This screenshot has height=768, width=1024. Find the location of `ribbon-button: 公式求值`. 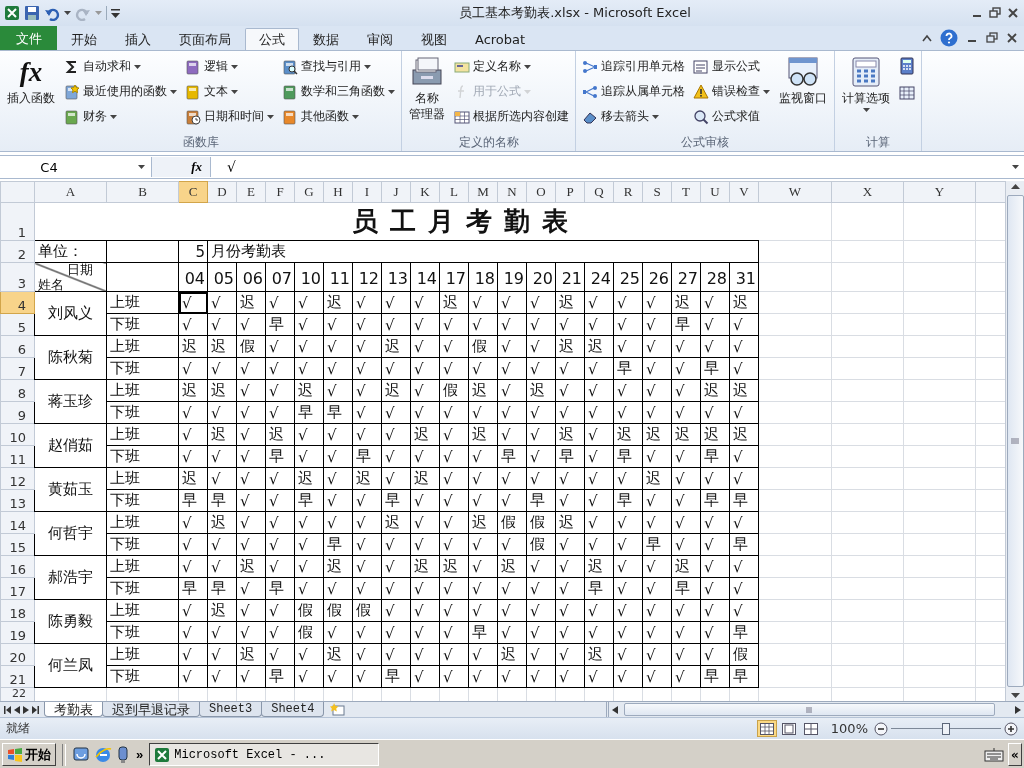

ribbon-button: 公式求值 is located at coordinates (731, 116).